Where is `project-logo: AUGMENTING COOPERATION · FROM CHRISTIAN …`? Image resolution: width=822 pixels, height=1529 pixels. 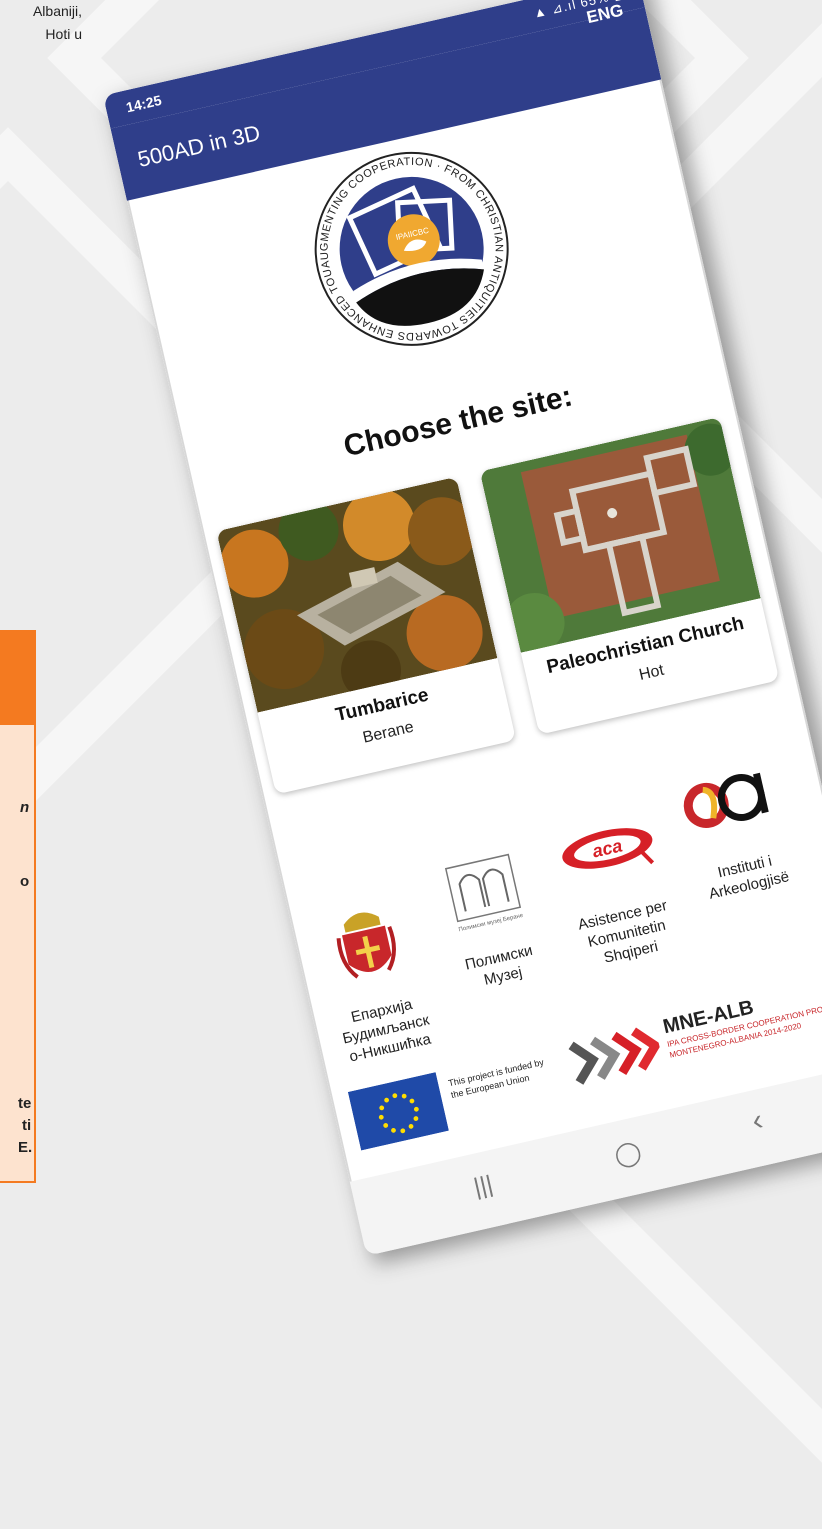 project-logo: AUGMENTING COOPERATION · FROM CHRISTIAN … is located at coordinates (407, 246).